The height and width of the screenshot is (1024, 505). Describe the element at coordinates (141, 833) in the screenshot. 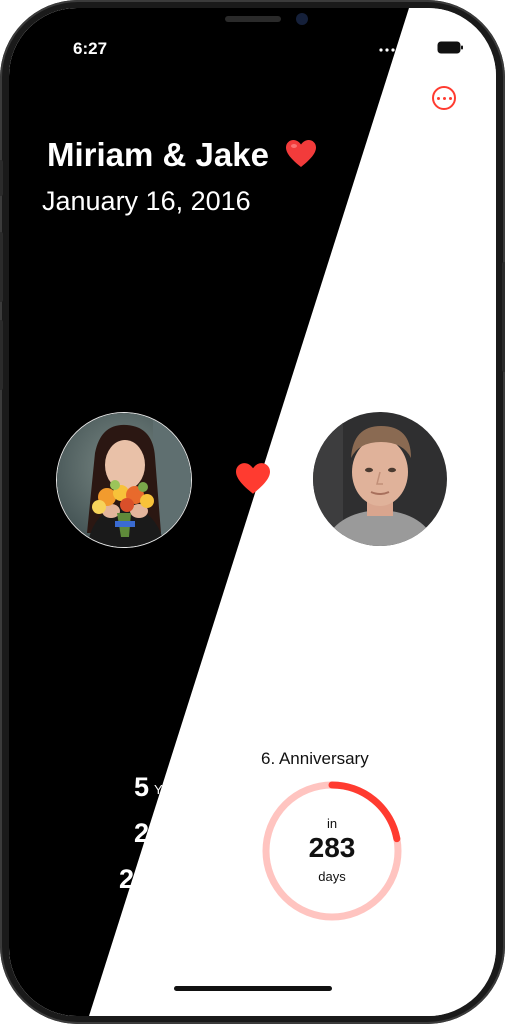

I see `counter-value: 2` at that location.